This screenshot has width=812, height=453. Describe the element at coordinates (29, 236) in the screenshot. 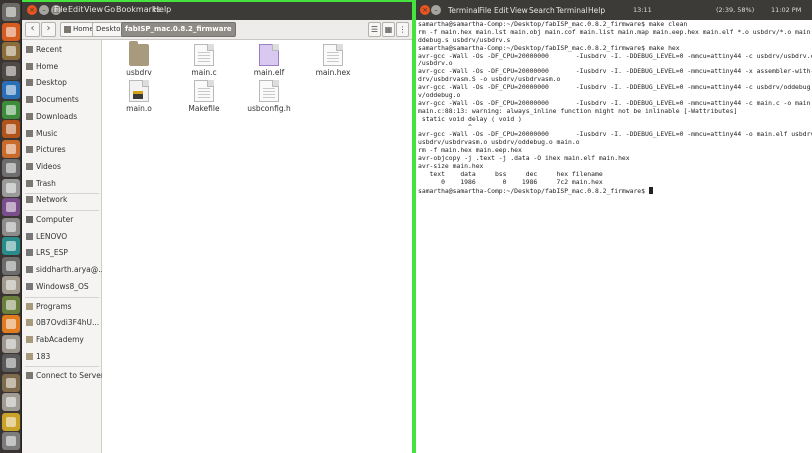

I see `drive-icon` at that location.